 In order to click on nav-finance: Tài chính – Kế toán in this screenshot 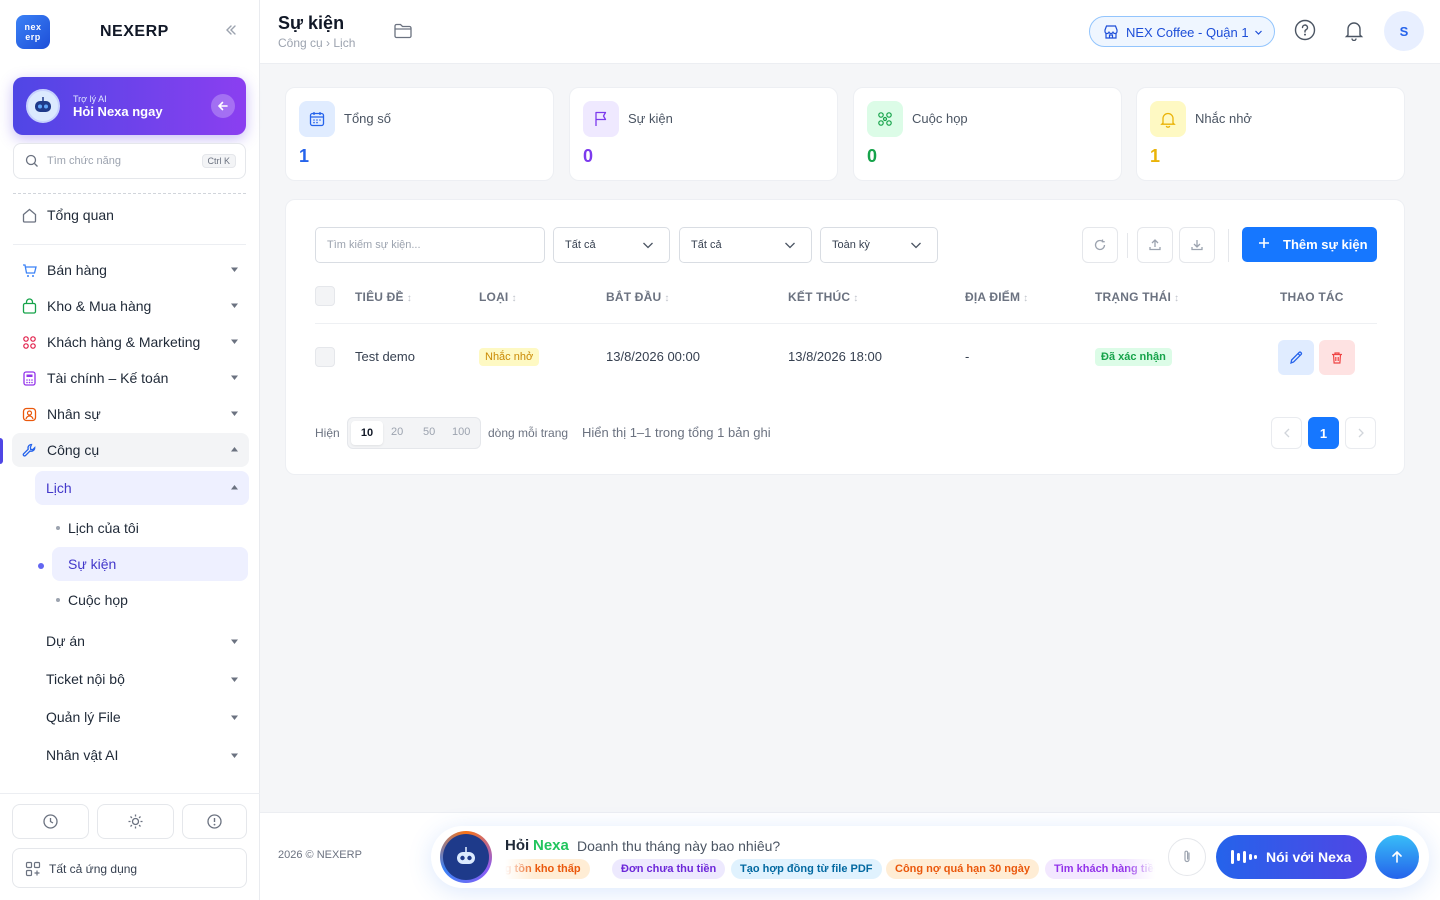, I will do `click(130, 378)`.